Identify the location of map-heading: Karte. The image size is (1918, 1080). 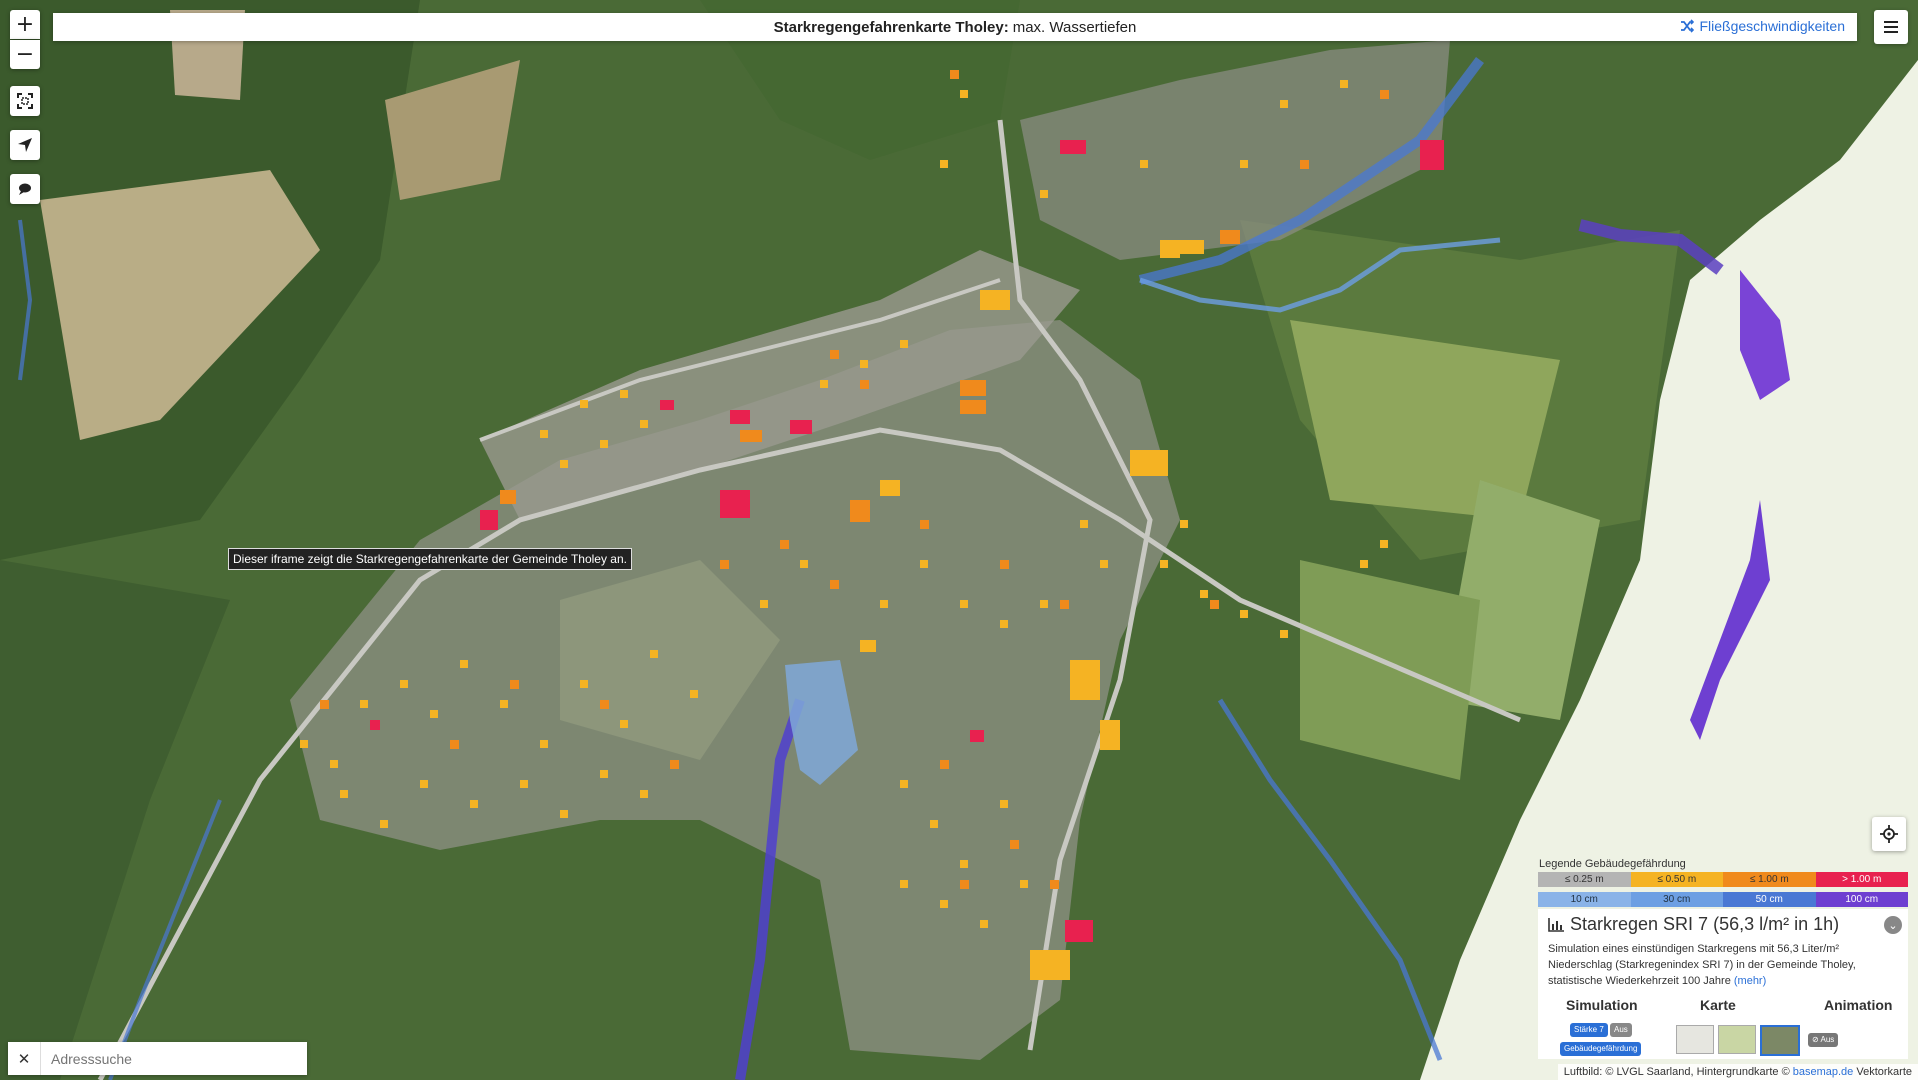
(1718, 1005).